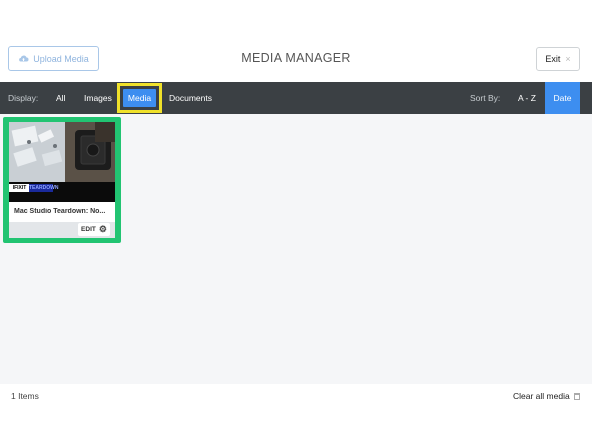  Describe the element at coordinates (102, 229) in the screenshot. I see `gear-icon: ⚙` at that location.